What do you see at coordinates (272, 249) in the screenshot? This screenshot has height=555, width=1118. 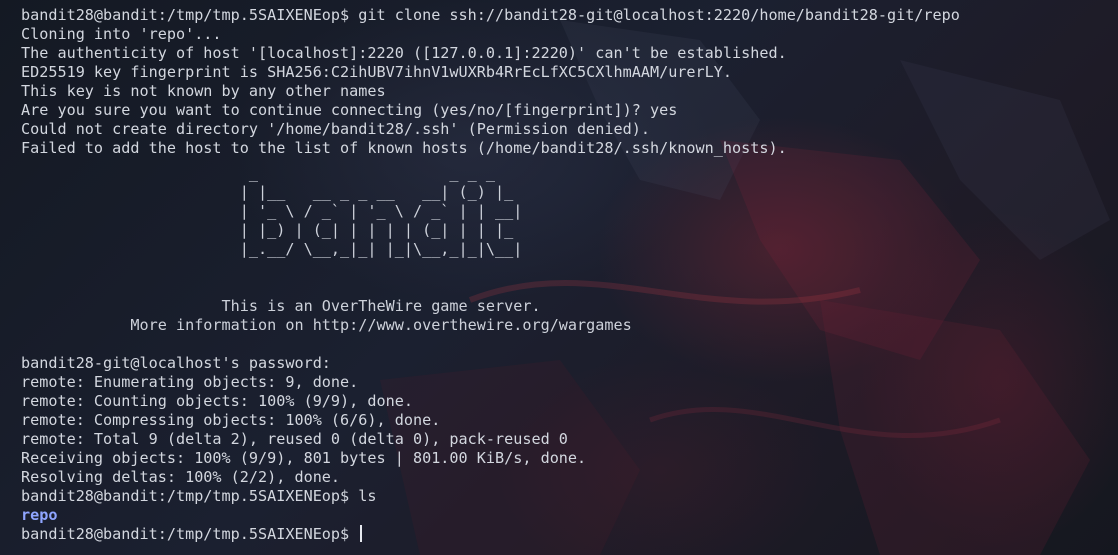 I see `ascii-art-line: |_.__/ \__,_|_| |_|\__,_|_|\__|` at bounding box center [272, 249].